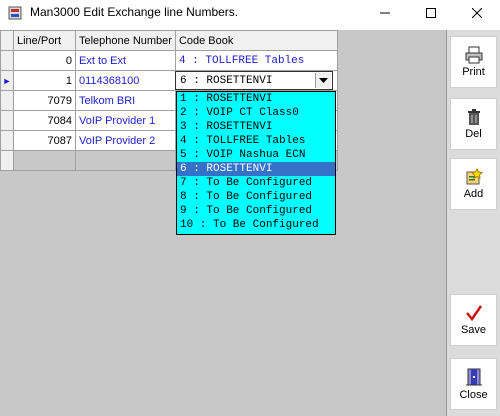 The width and height of the screenshot is (500, 416). Describe the element at coordinates (256, 113) in the screenshot. I see `dropdown-option: 2 : VOIP CT Class0` at that location.